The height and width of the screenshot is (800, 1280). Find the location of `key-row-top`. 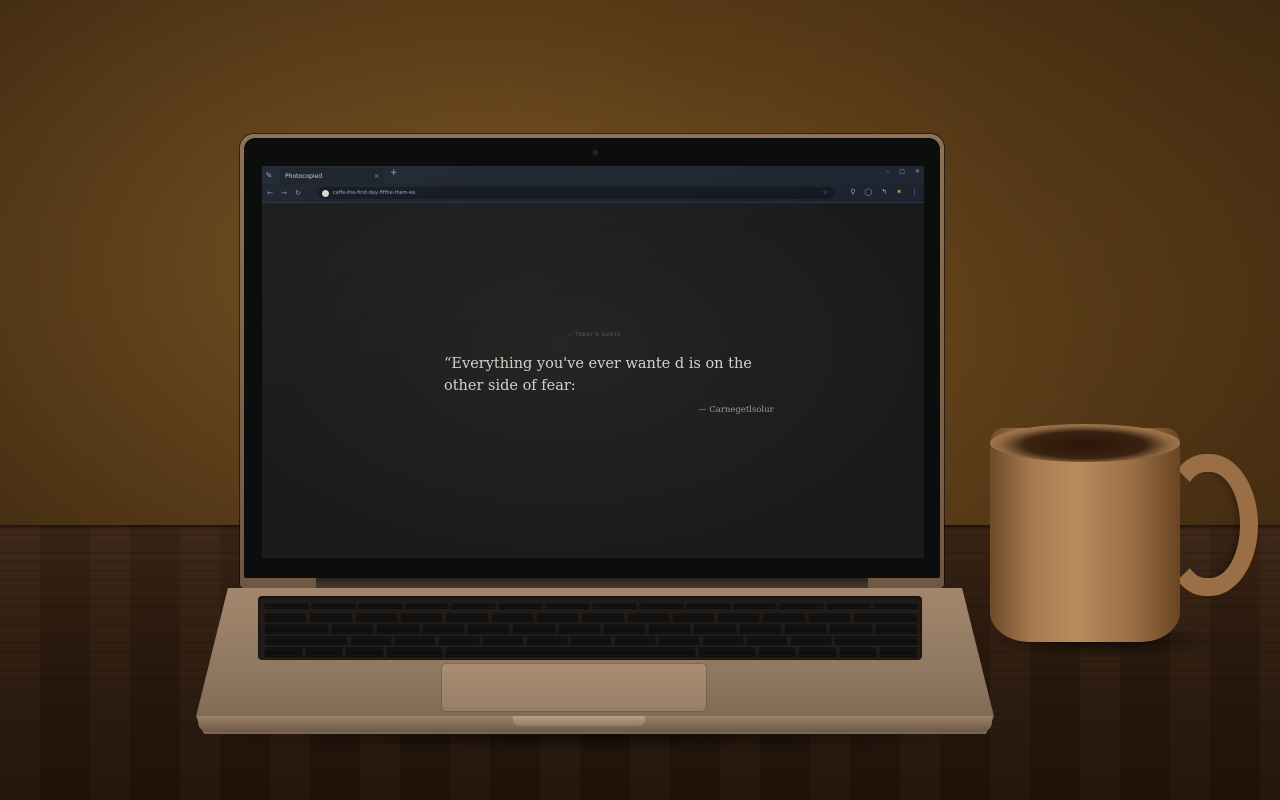

key-row-top is located at coordinates (591, 628).